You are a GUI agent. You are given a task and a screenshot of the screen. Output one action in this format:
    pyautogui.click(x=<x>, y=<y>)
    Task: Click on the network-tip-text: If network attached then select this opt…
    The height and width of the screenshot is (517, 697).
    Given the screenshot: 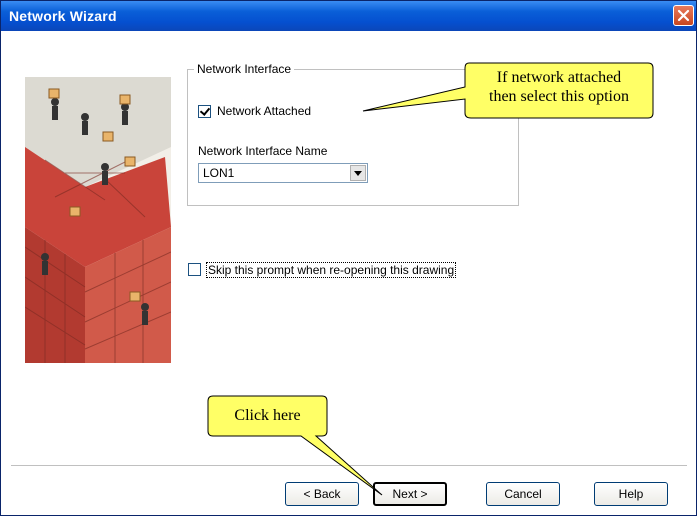 What is the action you would take?
    pyautogui.click(x=559, y=87)
    